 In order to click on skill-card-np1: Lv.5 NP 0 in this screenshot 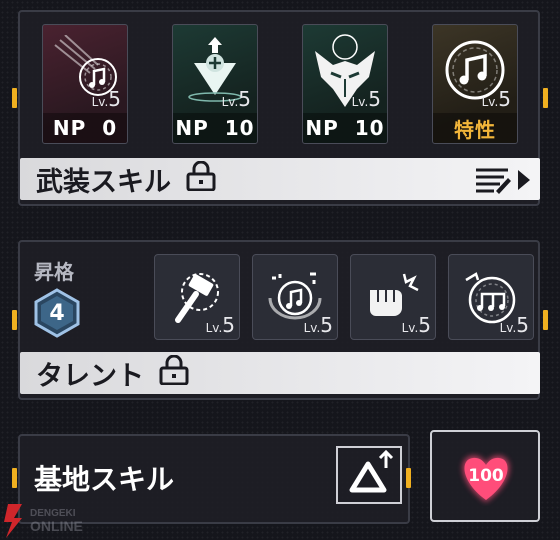, I will do `click(85, 84)`.